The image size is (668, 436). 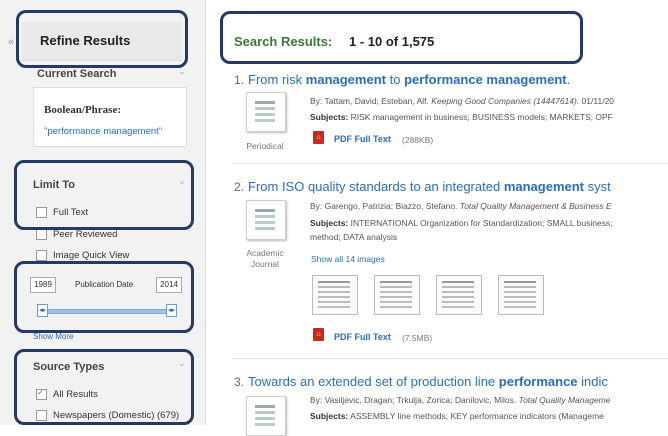 I want to click on result-subjects-cont: method; DATA analysis, so click(x=354, y=237).